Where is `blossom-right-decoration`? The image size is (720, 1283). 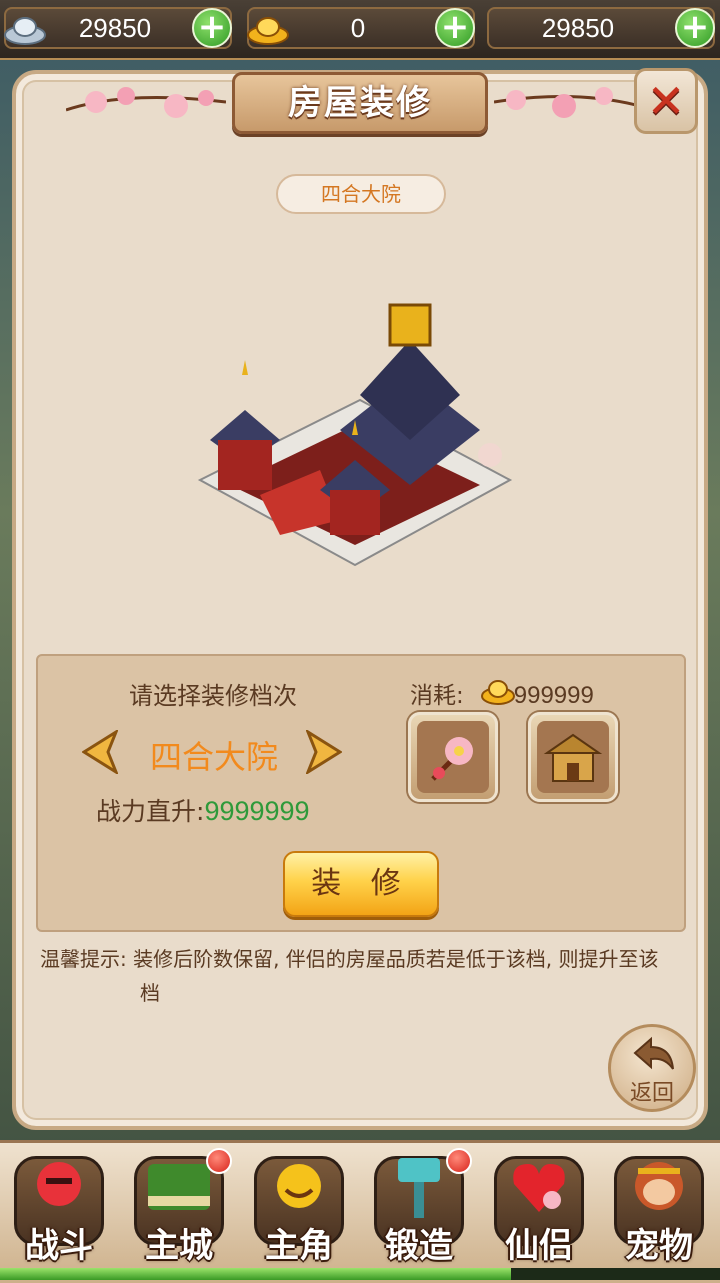 blossom-right-decoration is located at coordinates (574, 102).